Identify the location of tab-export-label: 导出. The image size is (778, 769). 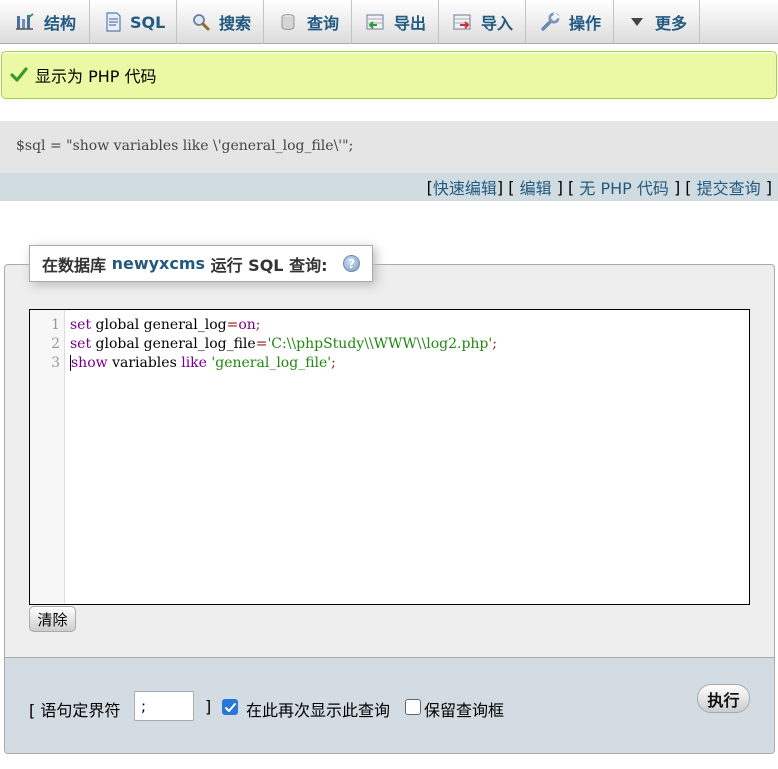
(410, 23).